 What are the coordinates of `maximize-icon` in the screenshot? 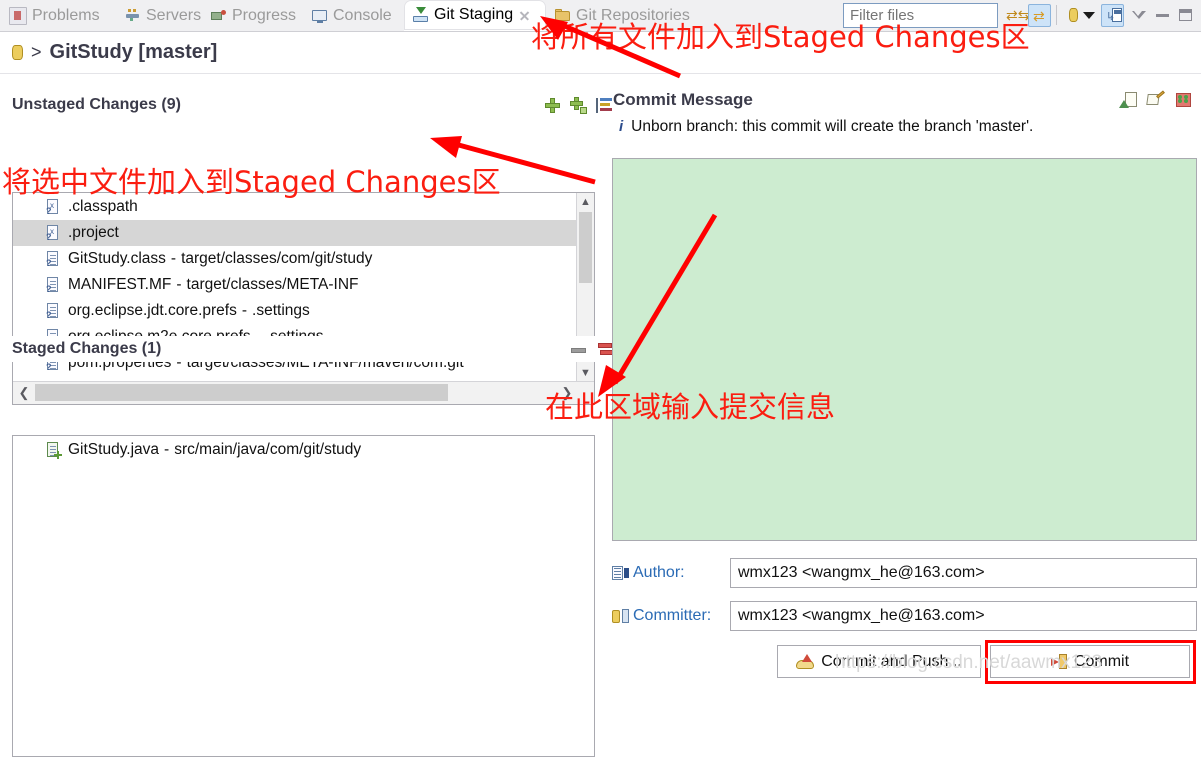 It's located at (1185, 15).